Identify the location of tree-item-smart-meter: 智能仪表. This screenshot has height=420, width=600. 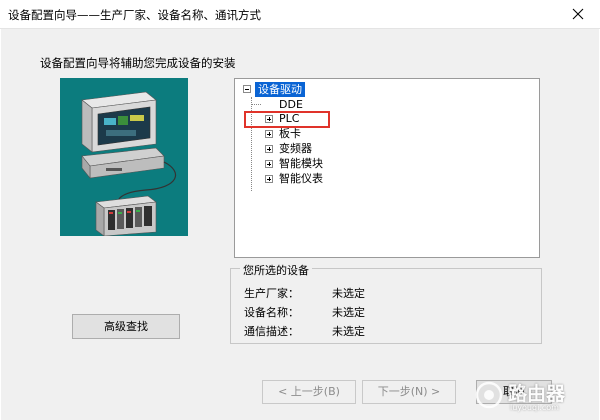
(301, 178).